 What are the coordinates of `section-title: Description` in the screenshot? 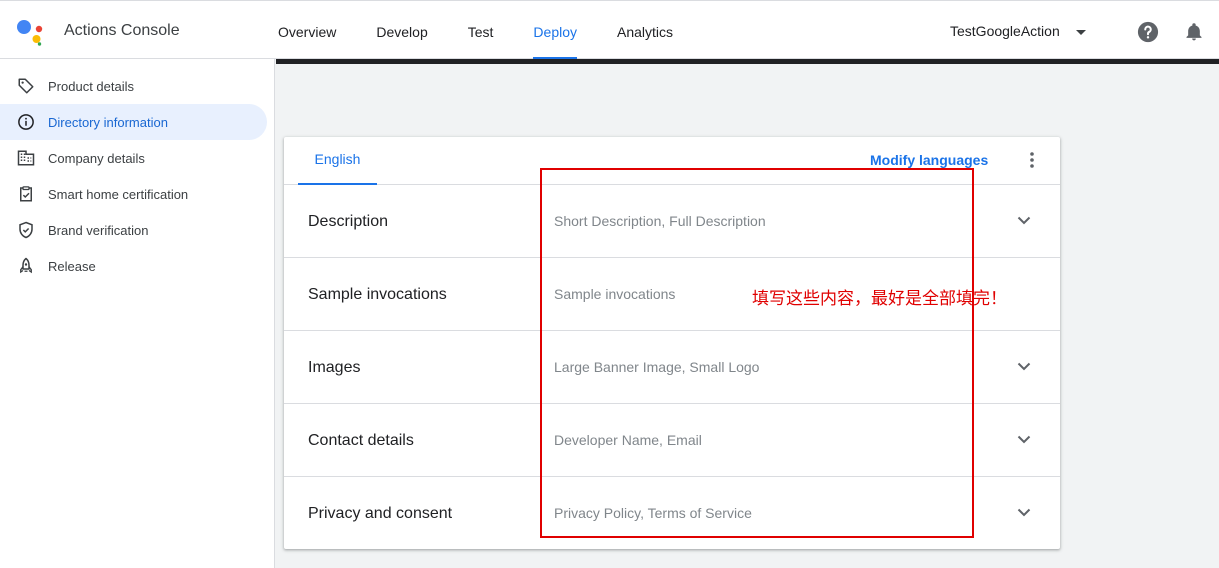 It's located at (348, 221).